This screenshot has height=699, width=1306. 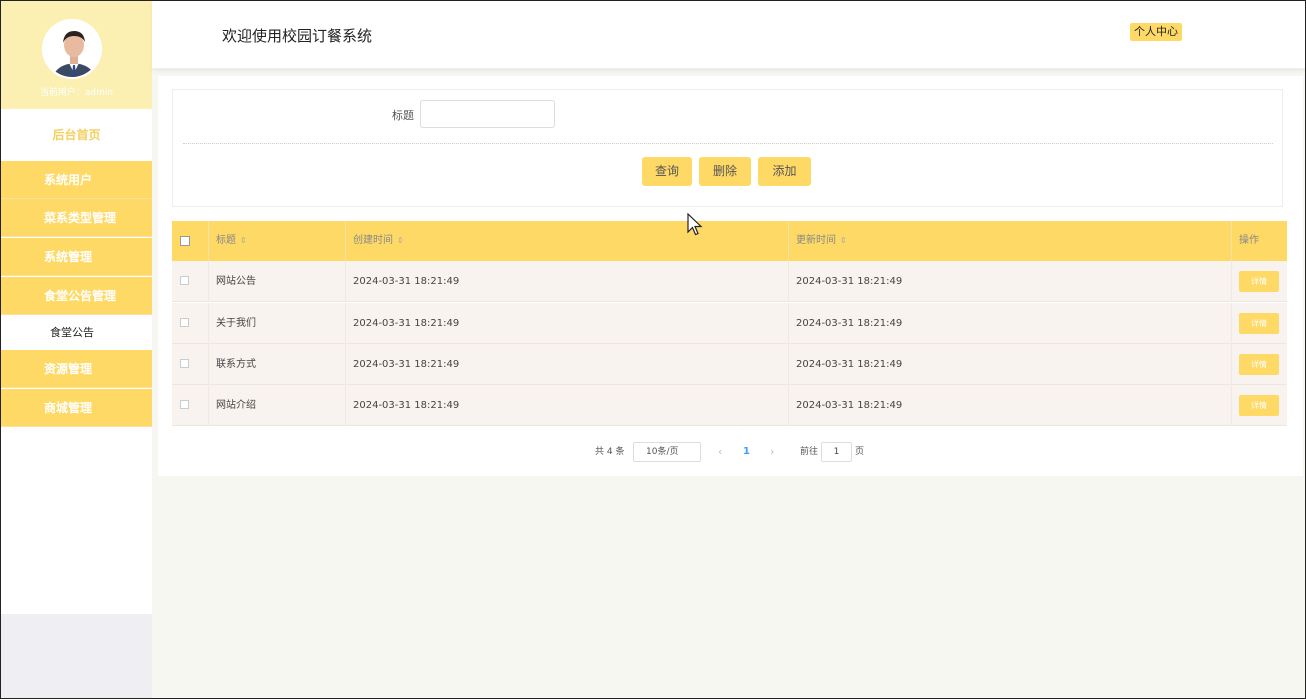 I want to click on top-header: 欢迎使用校园订餐系统 个人中心, so click(x=728, y=35).